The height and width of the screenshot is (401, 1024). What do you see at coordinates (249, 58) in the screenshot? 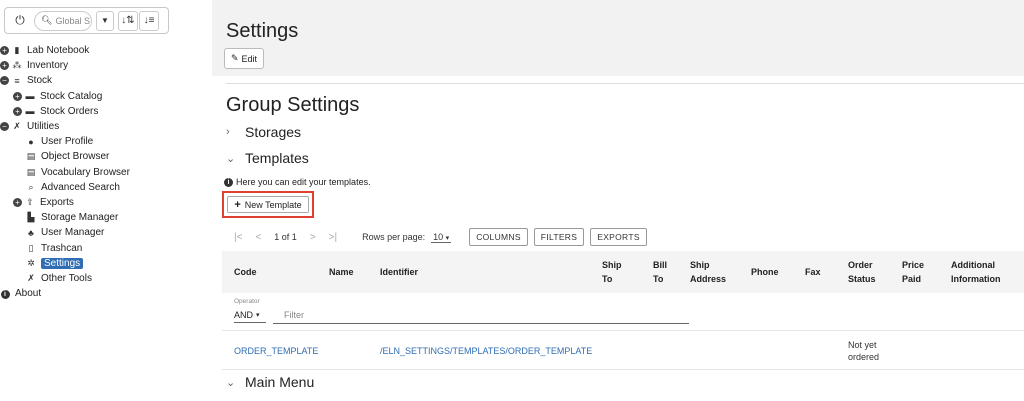
I see `edit-button-label: Edit` at bounding box center [249, 58].